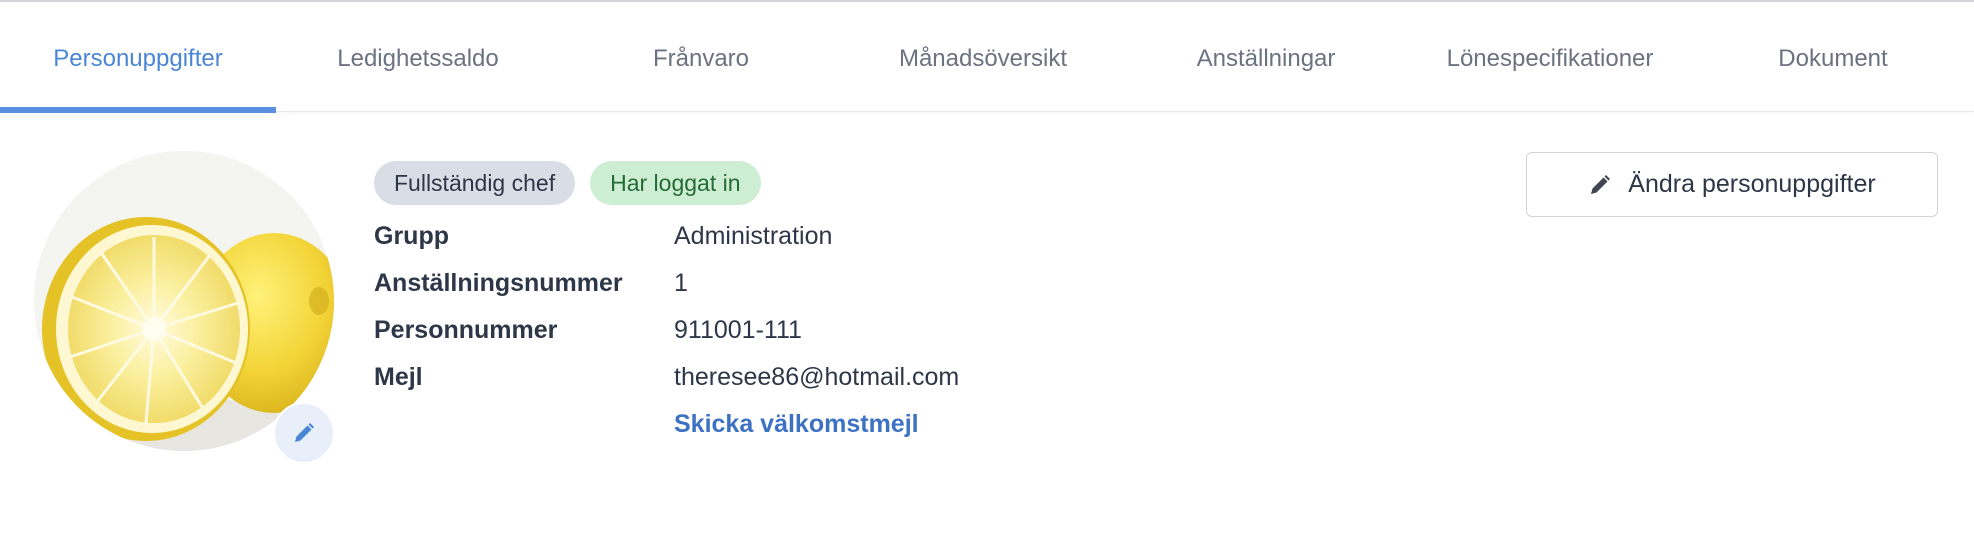 This screenshot has height=540, width=1974. Describe the element at coordinates (1752, 184) in the screenshot. I see `edit-personal-info-label: Ändra personuppgifter` at that location.